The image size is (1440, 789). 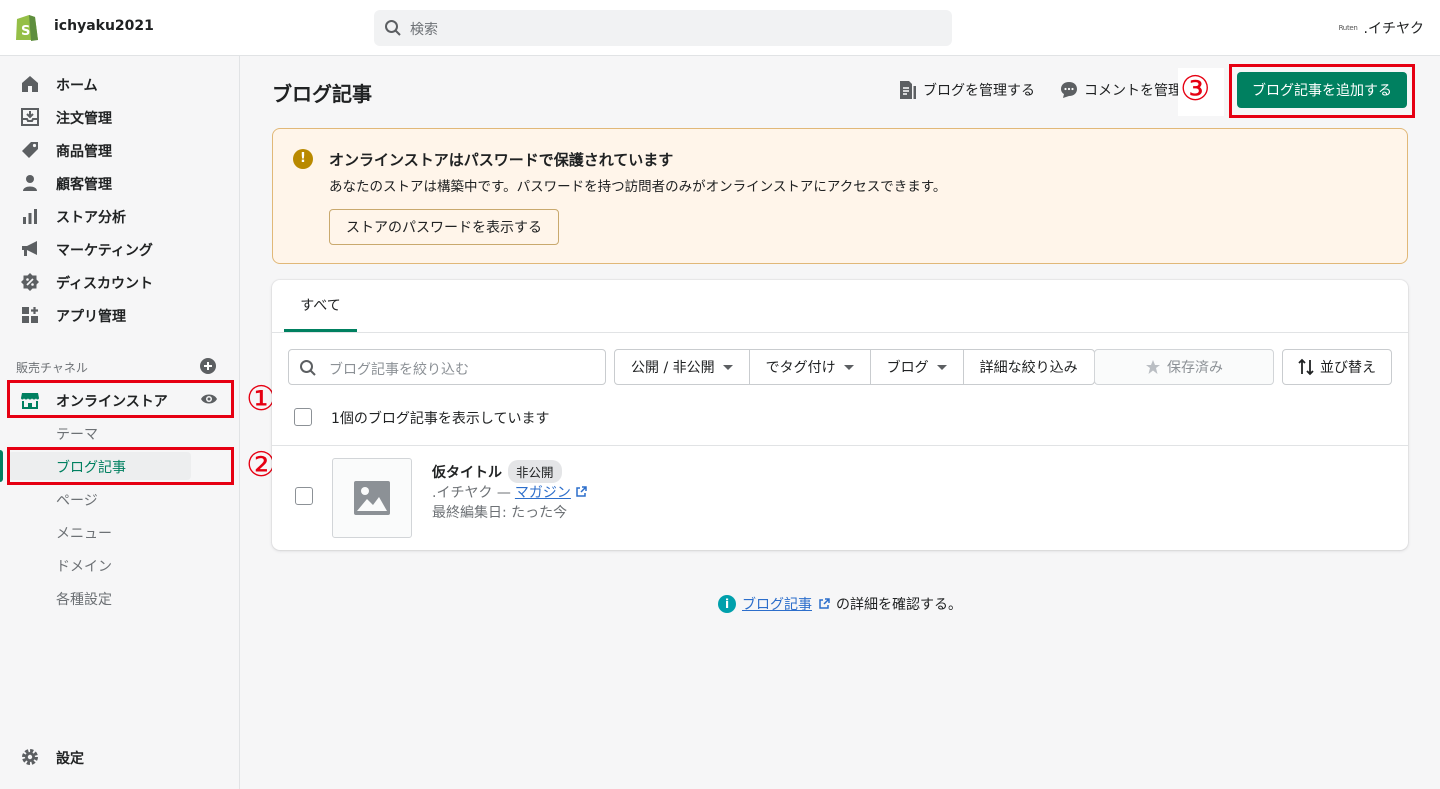 What do you see at coordinates (979, 91) in the screenshot?
I see `manage-blogs-label: ブログを管理する` at bounding box center [979, 91].